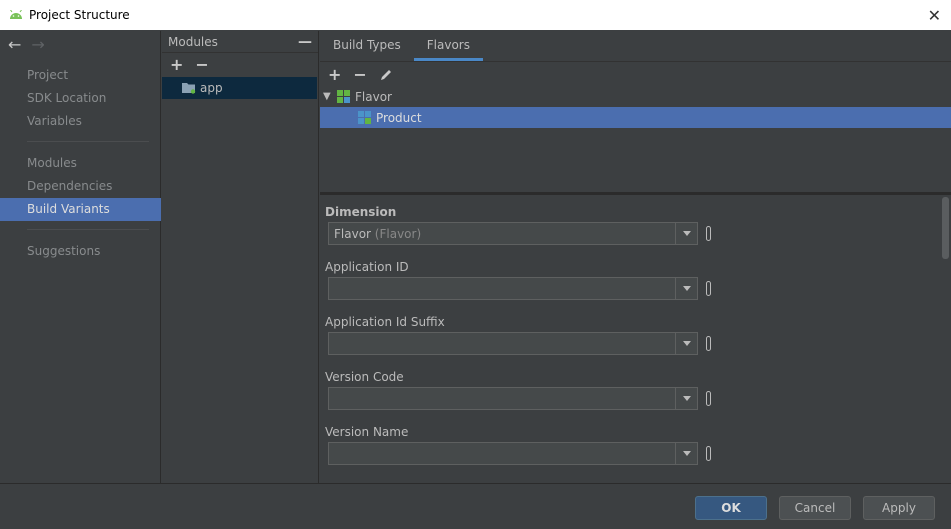 The image size is (951, 529). Describe the element at coordinates (14, 45) in the screenshot. I see `arrow-left-icon: ←` at that location.